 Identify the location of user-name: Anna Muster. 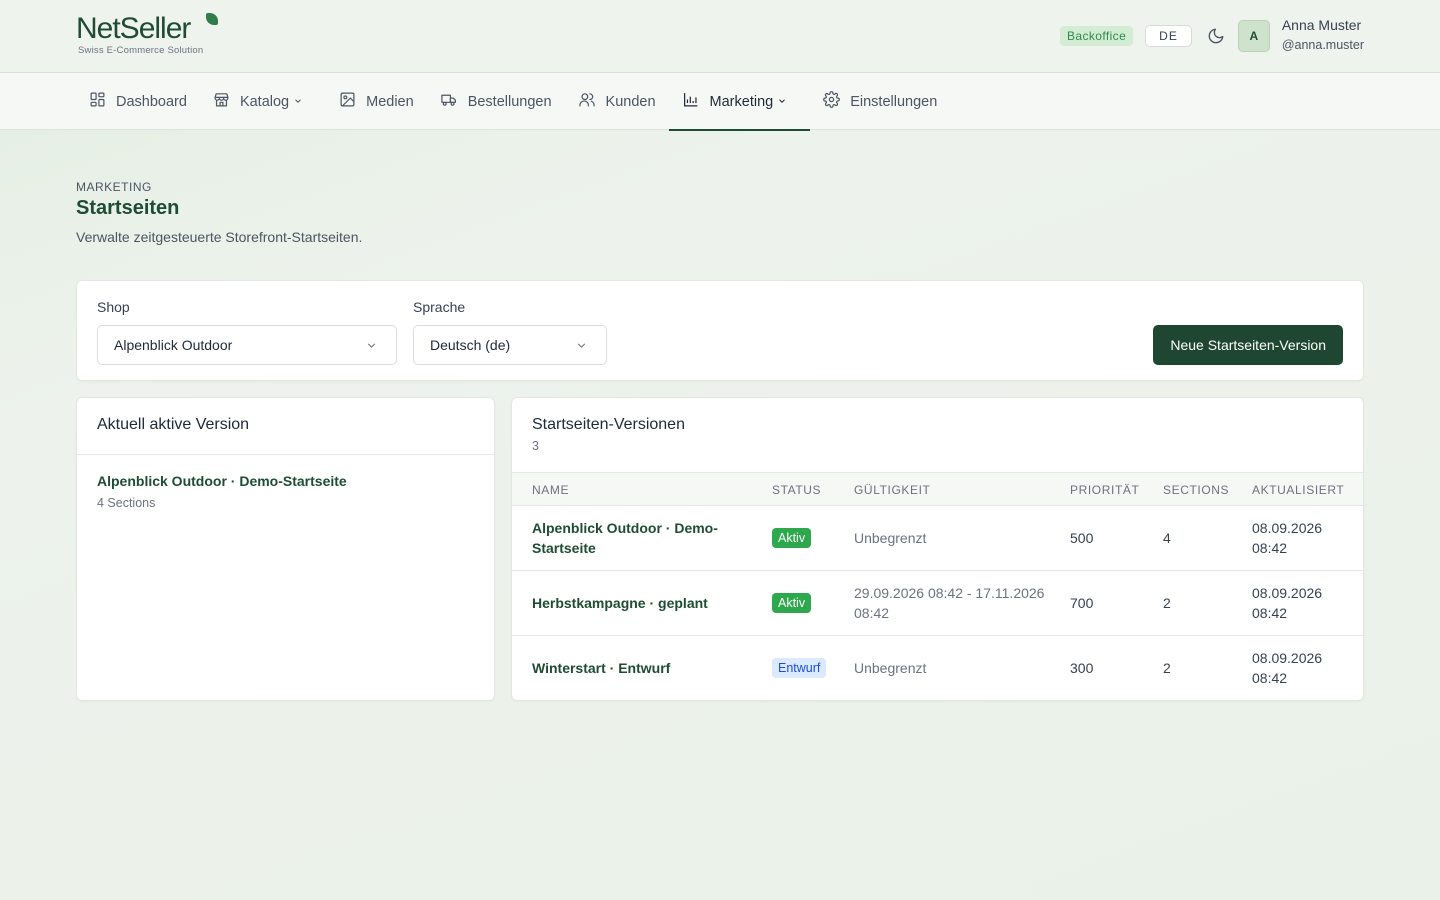
(1321, 25).